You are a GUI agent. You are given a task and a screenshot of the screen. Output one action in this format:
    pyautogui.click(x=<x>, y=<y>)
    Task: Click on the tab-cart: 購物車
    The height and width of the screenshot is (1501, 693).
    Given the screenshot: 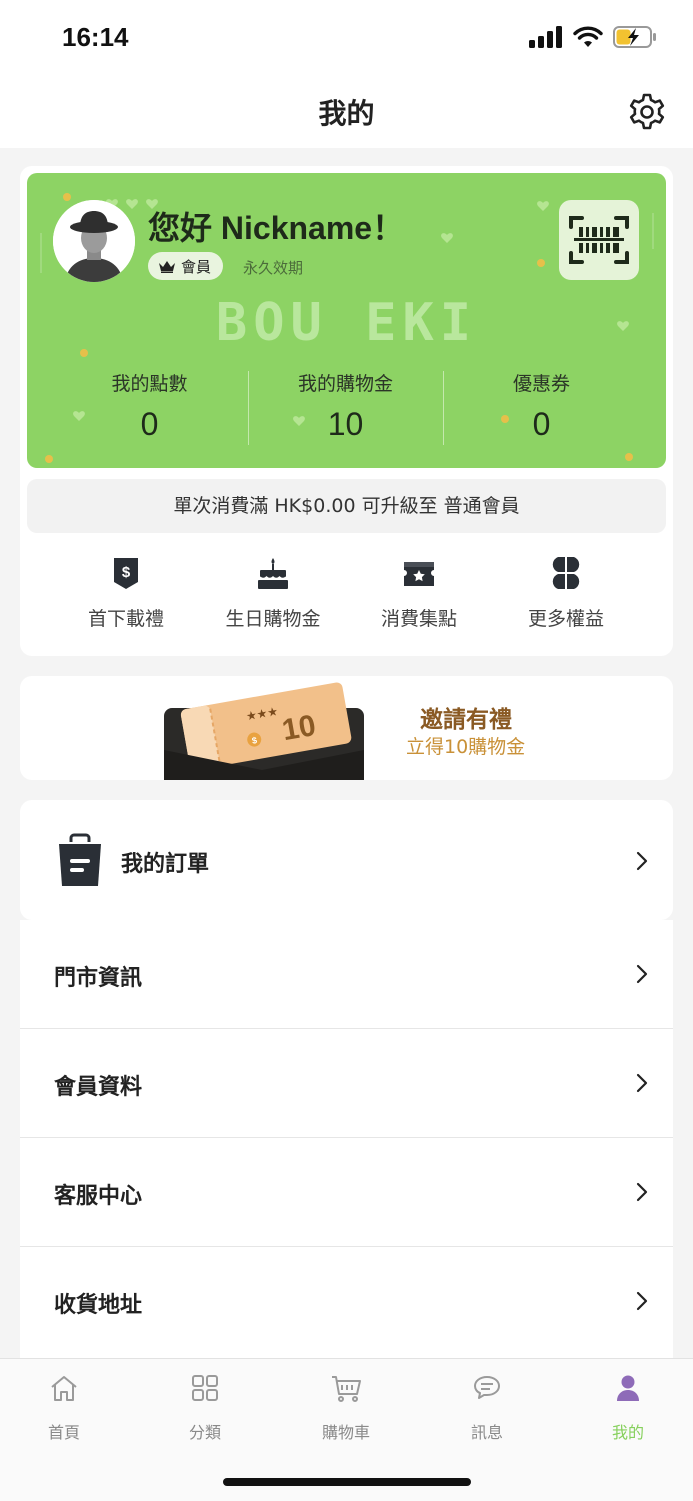 What is the action you would take?
    pyautogui.click(x=346, y=1407)
    